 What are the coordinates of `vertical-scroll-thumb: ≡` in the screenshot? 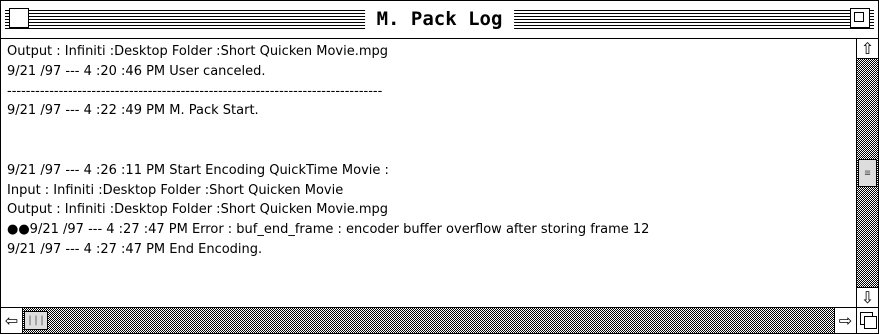 It's located at (867, 173).